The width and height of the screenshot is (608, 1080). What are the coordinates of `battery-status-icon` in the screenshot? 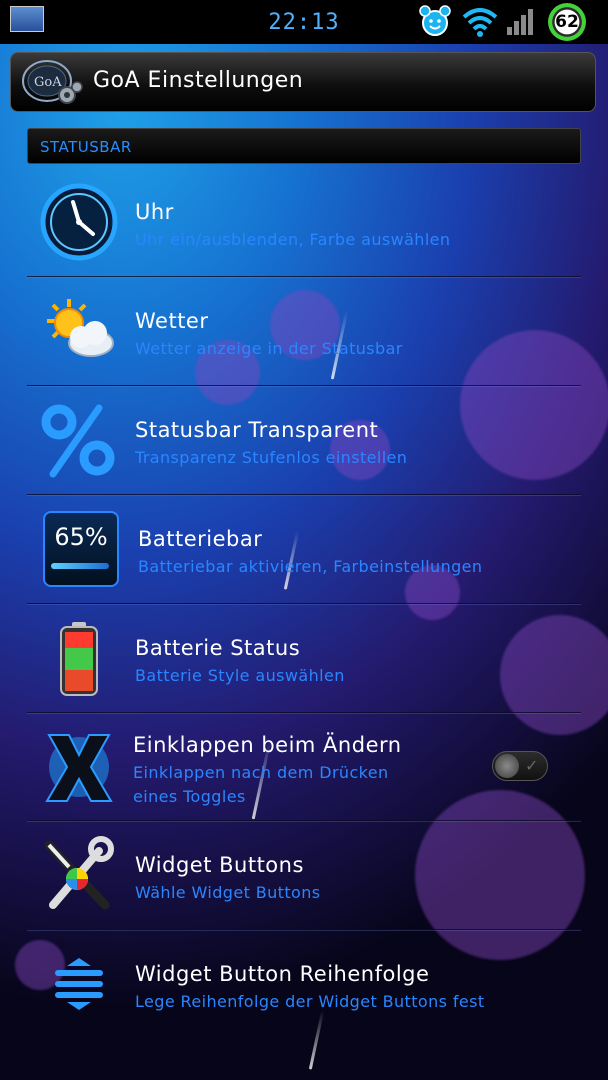 It's located at (79, 659).